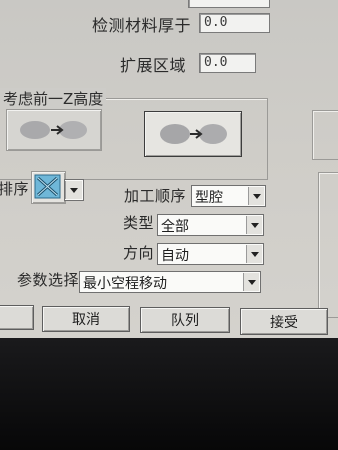 This screenshot has height=450, width=338. What do you see at coordinates (209, 198) in the screenshot?
I see `machining-order-value: 型腔` at bounding box center [209, 198].